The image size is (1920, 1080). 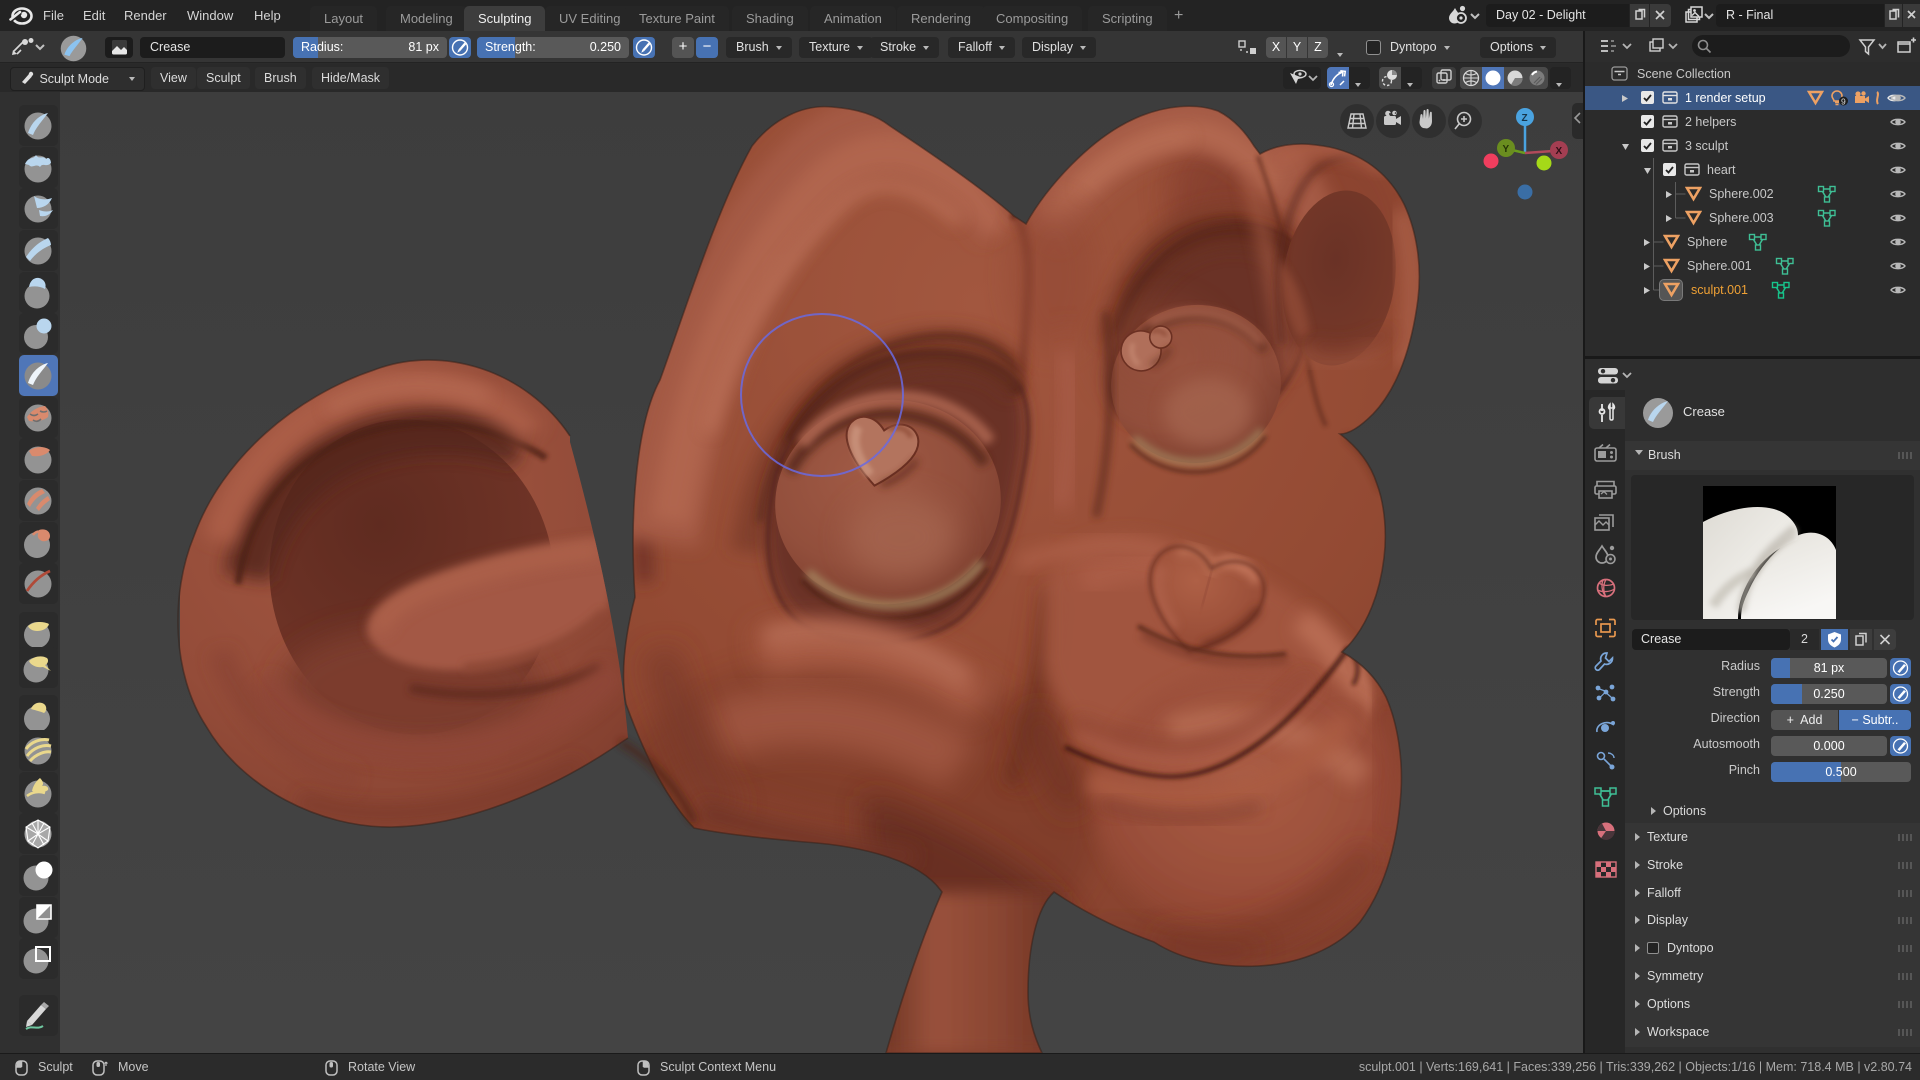 What do you see at coordinates (1525, 118) in the screenshot?
I see `svg-text: Z` at bounding box center [1525, 118].